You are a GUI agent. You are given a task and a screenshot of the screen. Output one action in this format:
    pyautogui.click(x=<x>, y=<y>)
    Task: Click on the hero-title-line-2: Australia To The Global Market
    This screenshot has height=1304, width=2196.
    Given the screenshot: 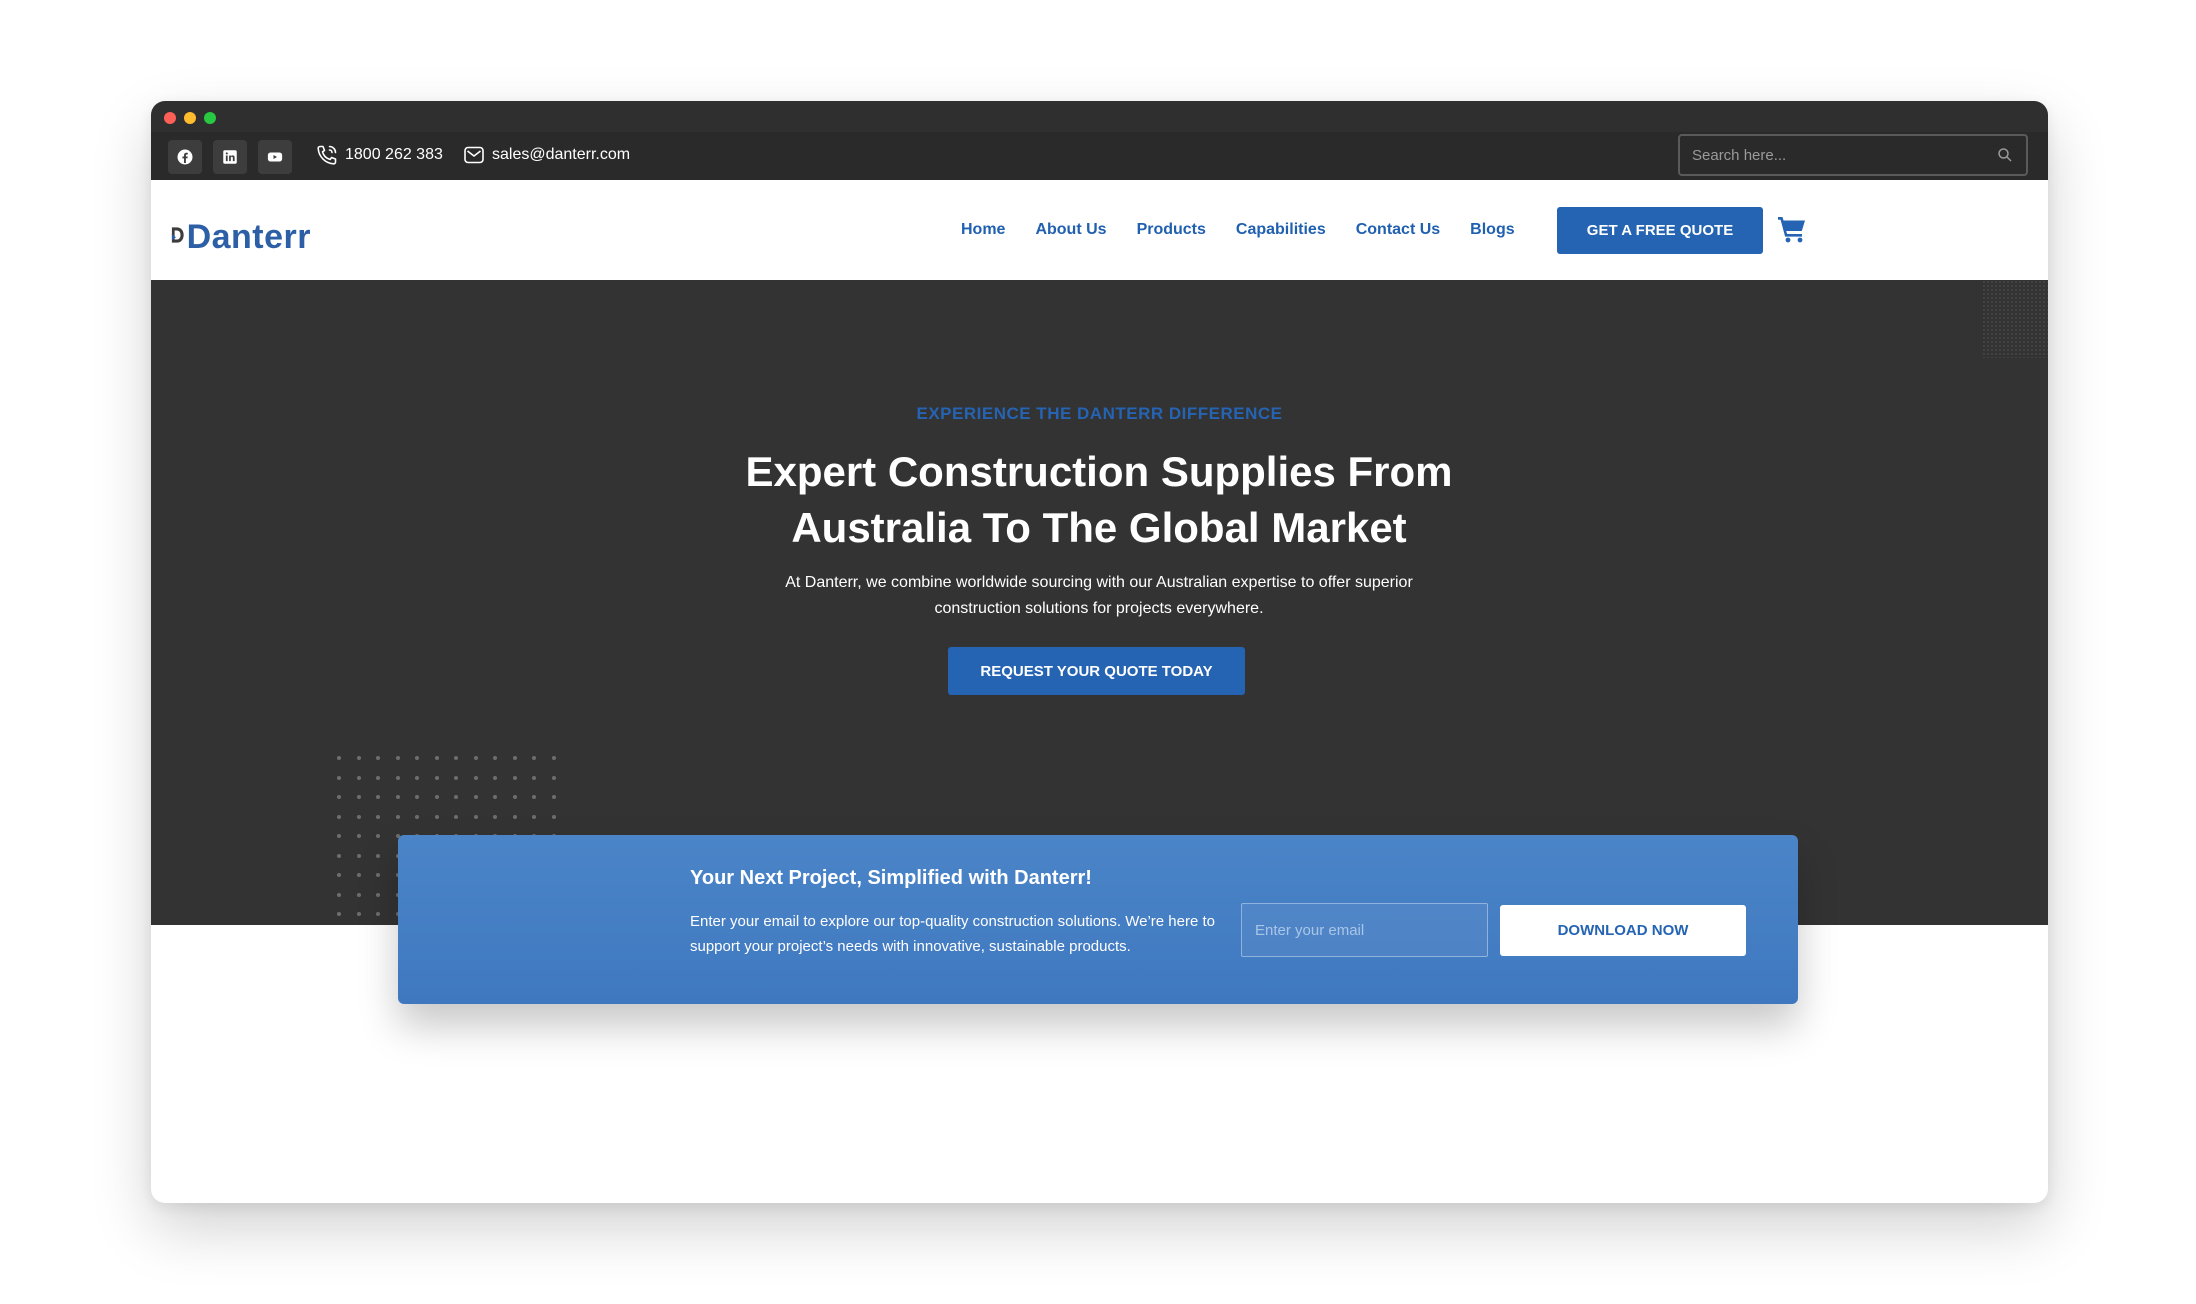 What is the action you would take?
    pyautogui.click(x=1099, y=527)
    